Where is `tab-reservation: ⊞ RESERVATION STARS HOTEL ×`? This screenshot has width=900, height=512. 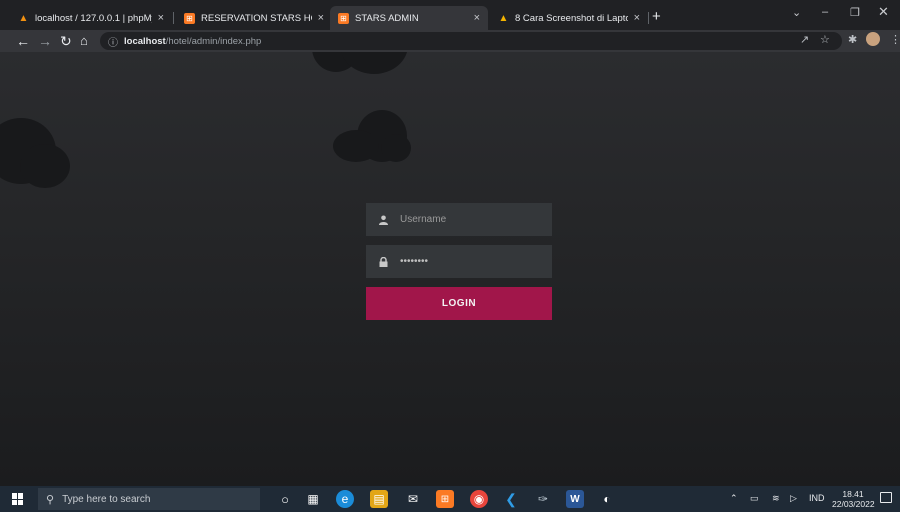 tab-reservation: ⊞ RESERVATION STARS HOTEL × is located at coordinates (254, 18).